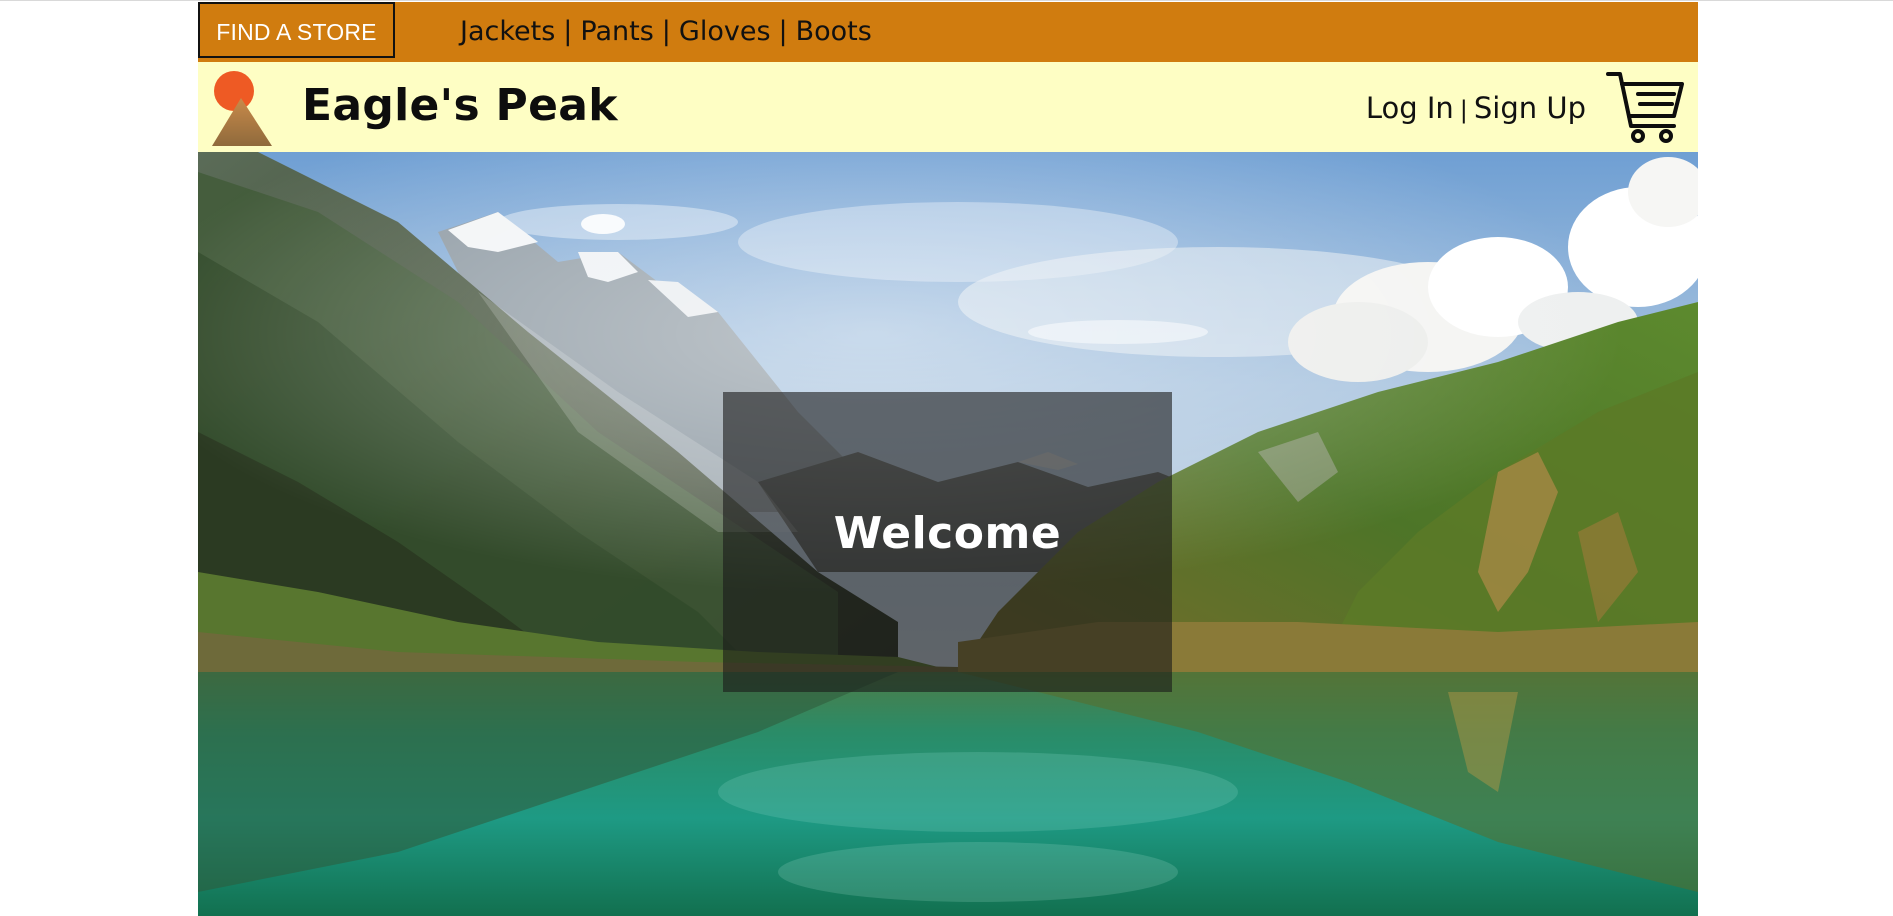  I want to click on brand-name: Eagle's Peak, so click(460, 107).